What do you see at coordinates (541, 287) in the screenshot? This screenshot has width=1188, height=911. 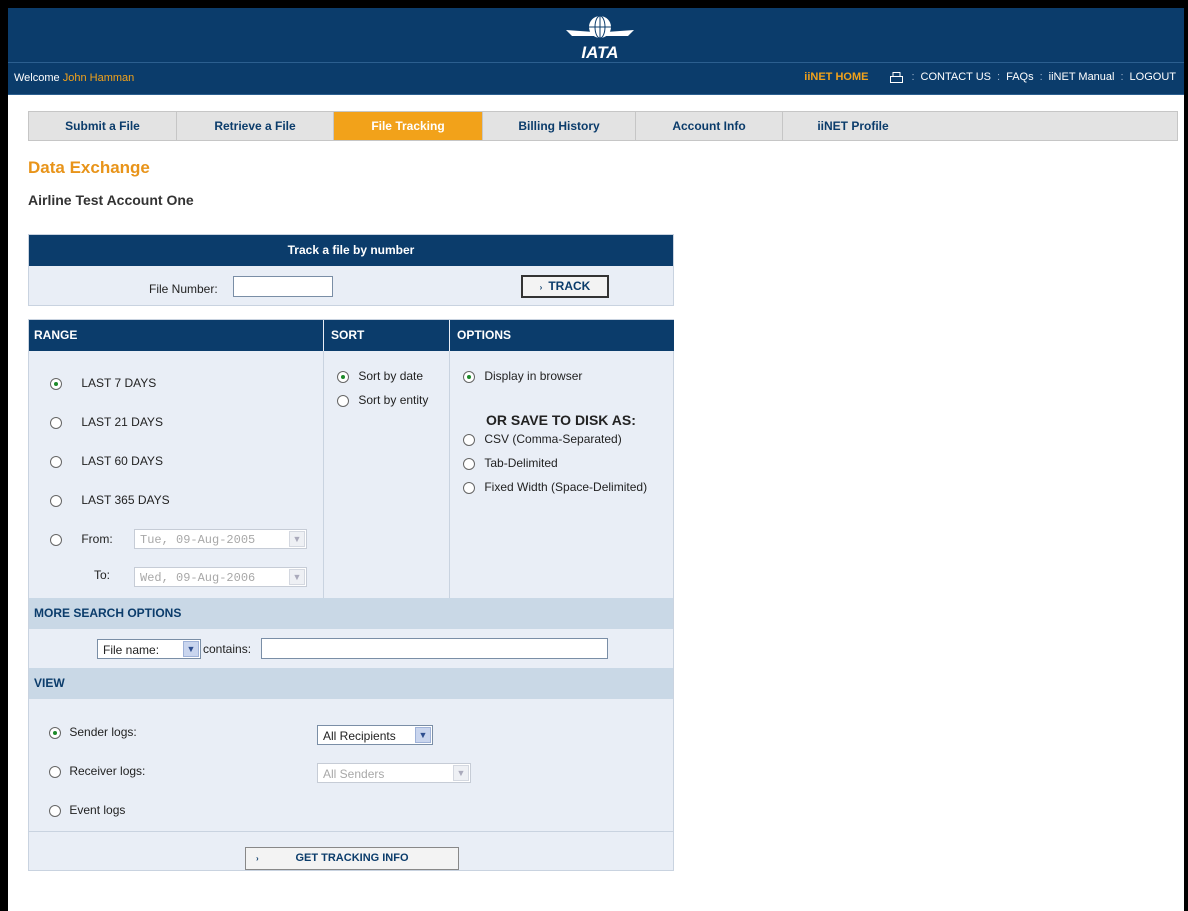 I see `chevron-right-icon: ›` at bounding box center [541, 287].